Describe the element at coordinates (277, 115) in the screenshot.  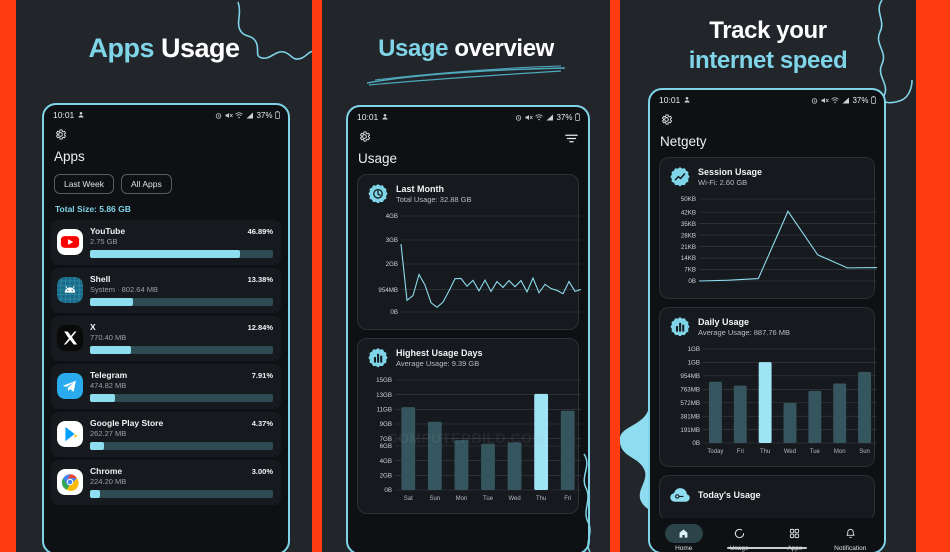
I see `battery-icon` at that location.